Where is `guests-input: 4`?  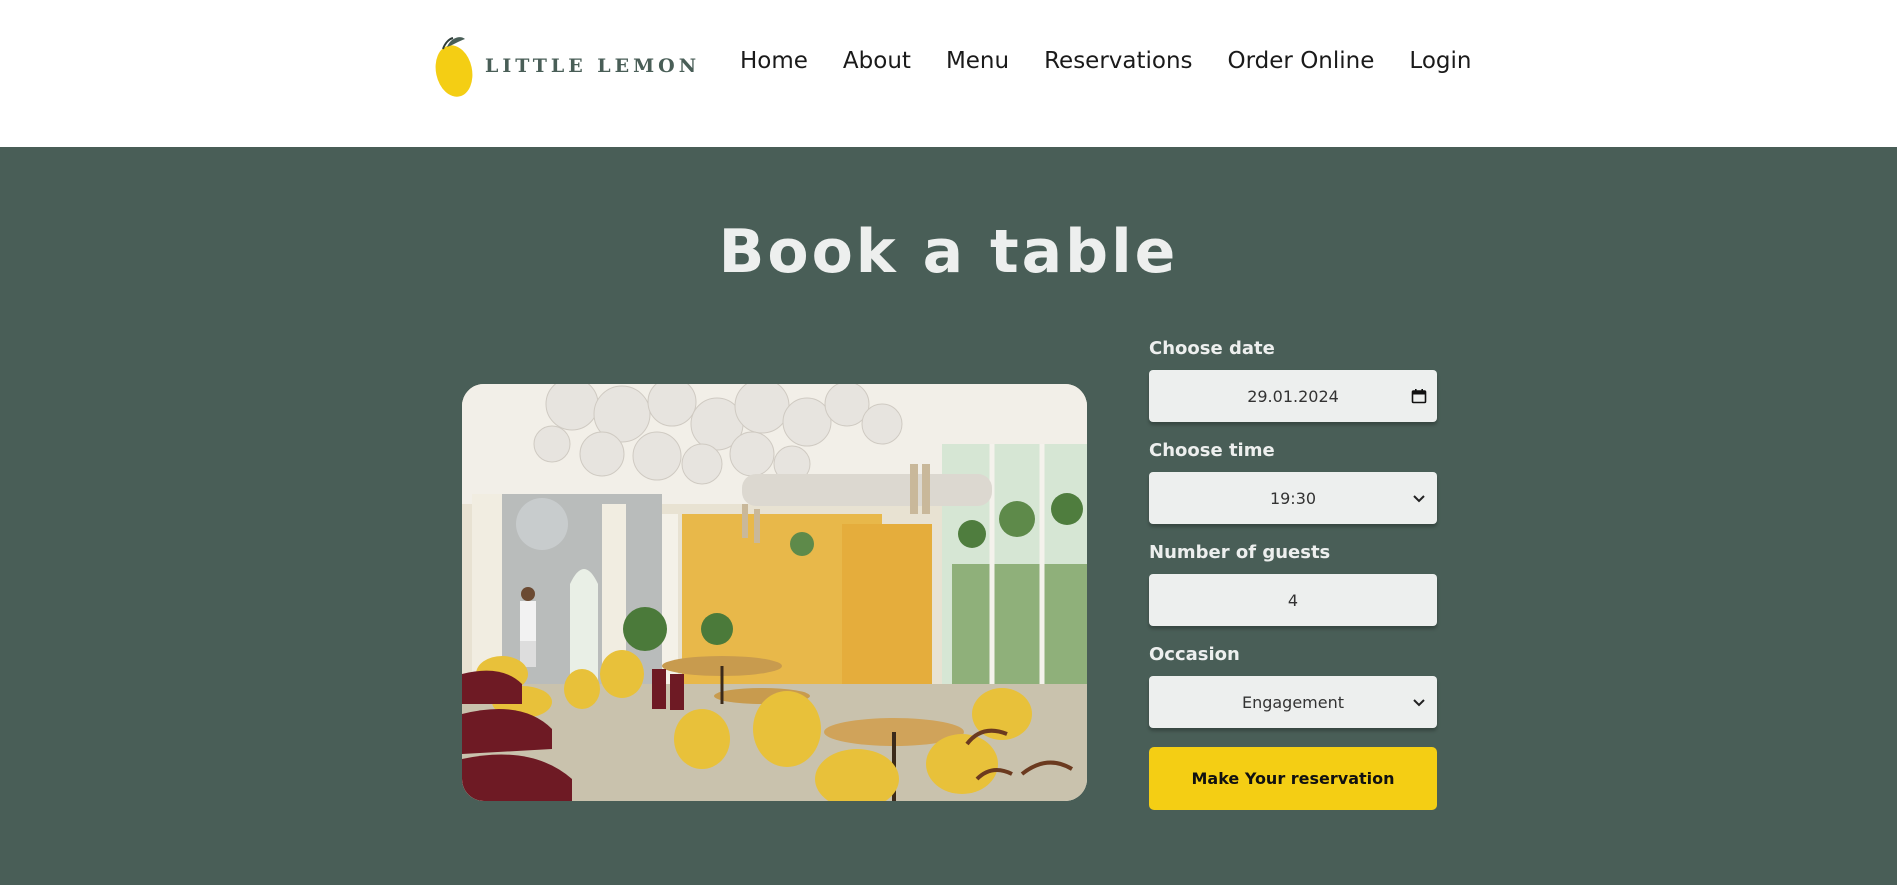 guests-input: 4 is located at coordinates (1293, 600).